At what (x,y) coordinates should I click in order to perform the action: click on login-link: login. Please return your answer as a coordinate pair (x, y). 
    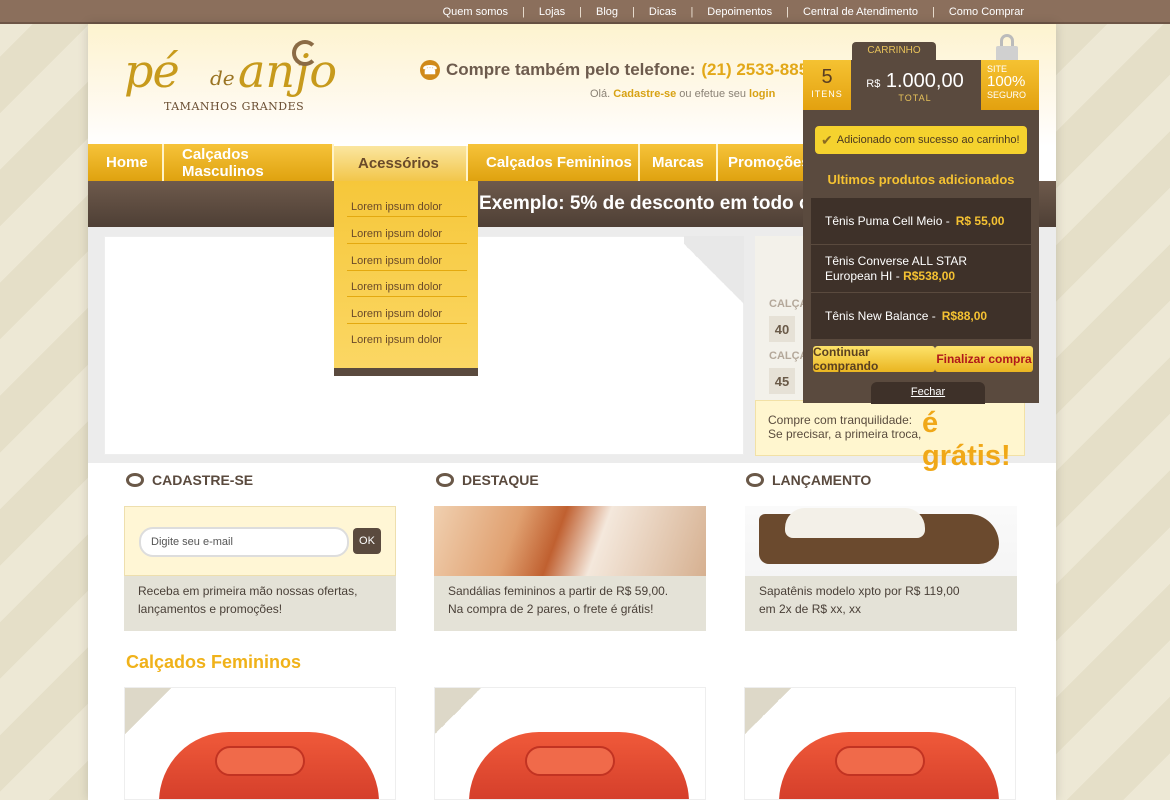
    Looking at the image, I should click on (762, 94).